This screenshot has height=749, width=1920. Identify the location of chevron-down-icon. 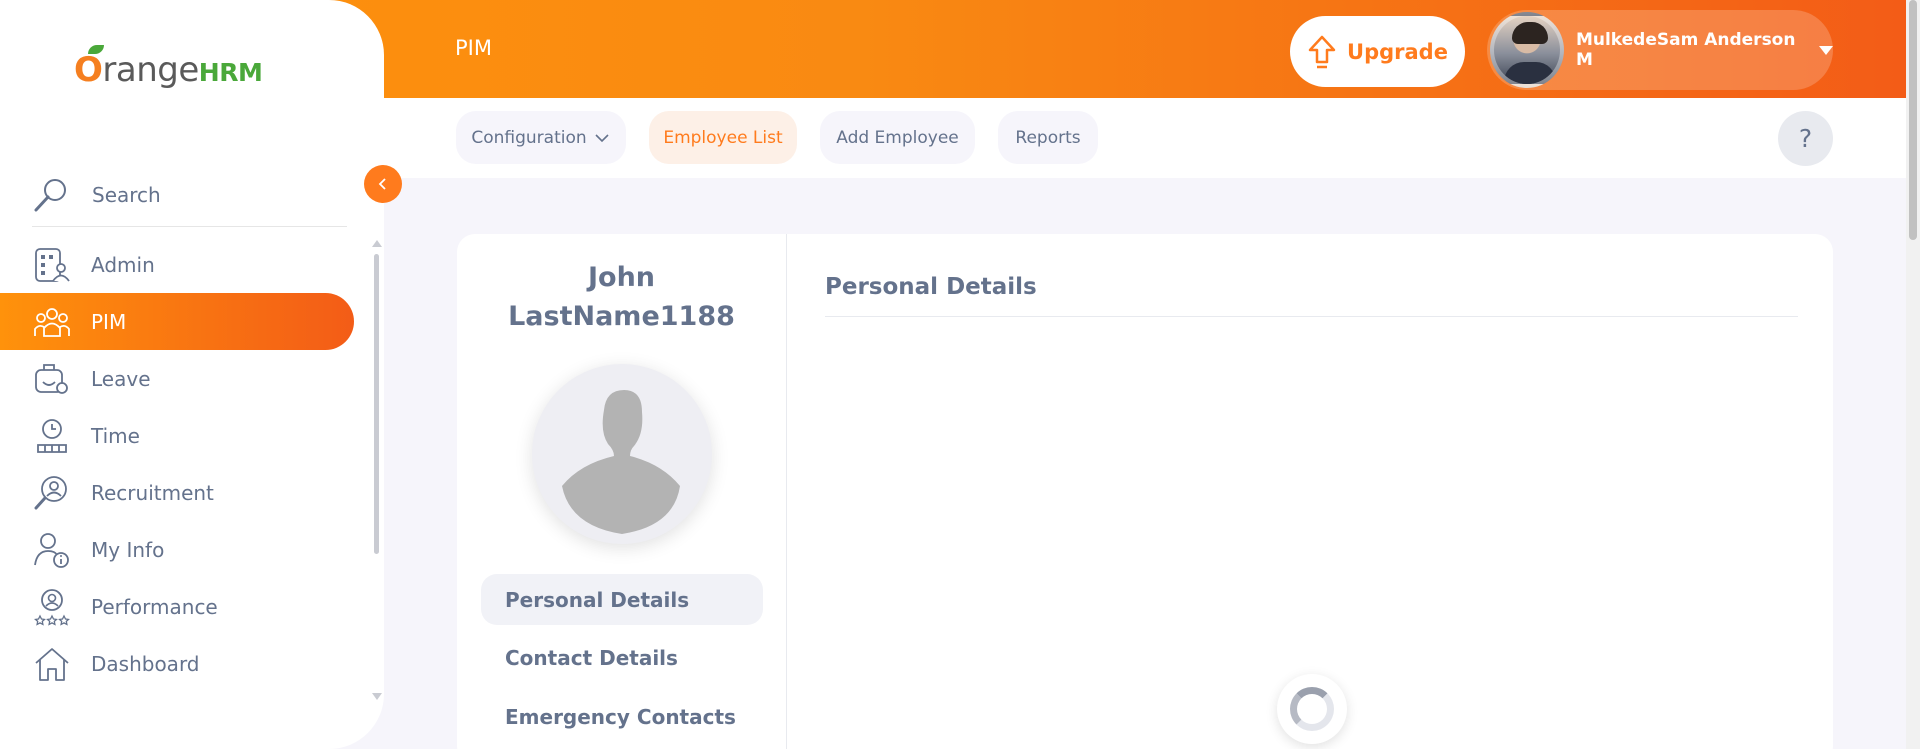
(602, 137).